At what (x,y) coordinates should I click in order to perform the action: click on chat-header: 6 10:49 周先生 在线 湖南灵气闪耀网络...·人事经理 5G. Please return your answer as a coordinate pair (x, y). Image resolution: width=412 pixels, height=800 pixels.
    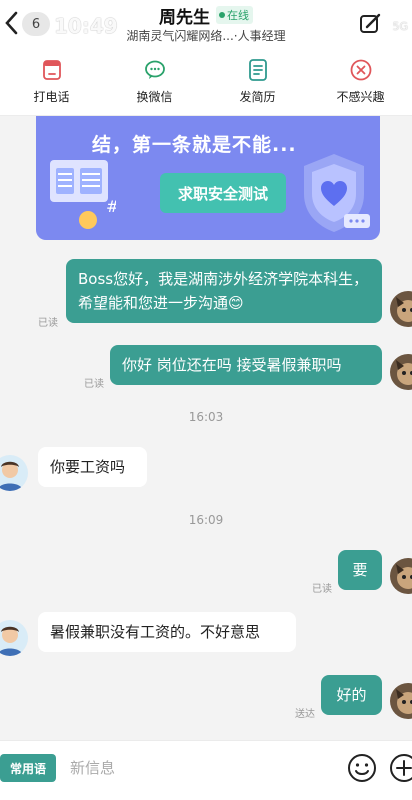
    Looking at the image, I should click on (206, 24).